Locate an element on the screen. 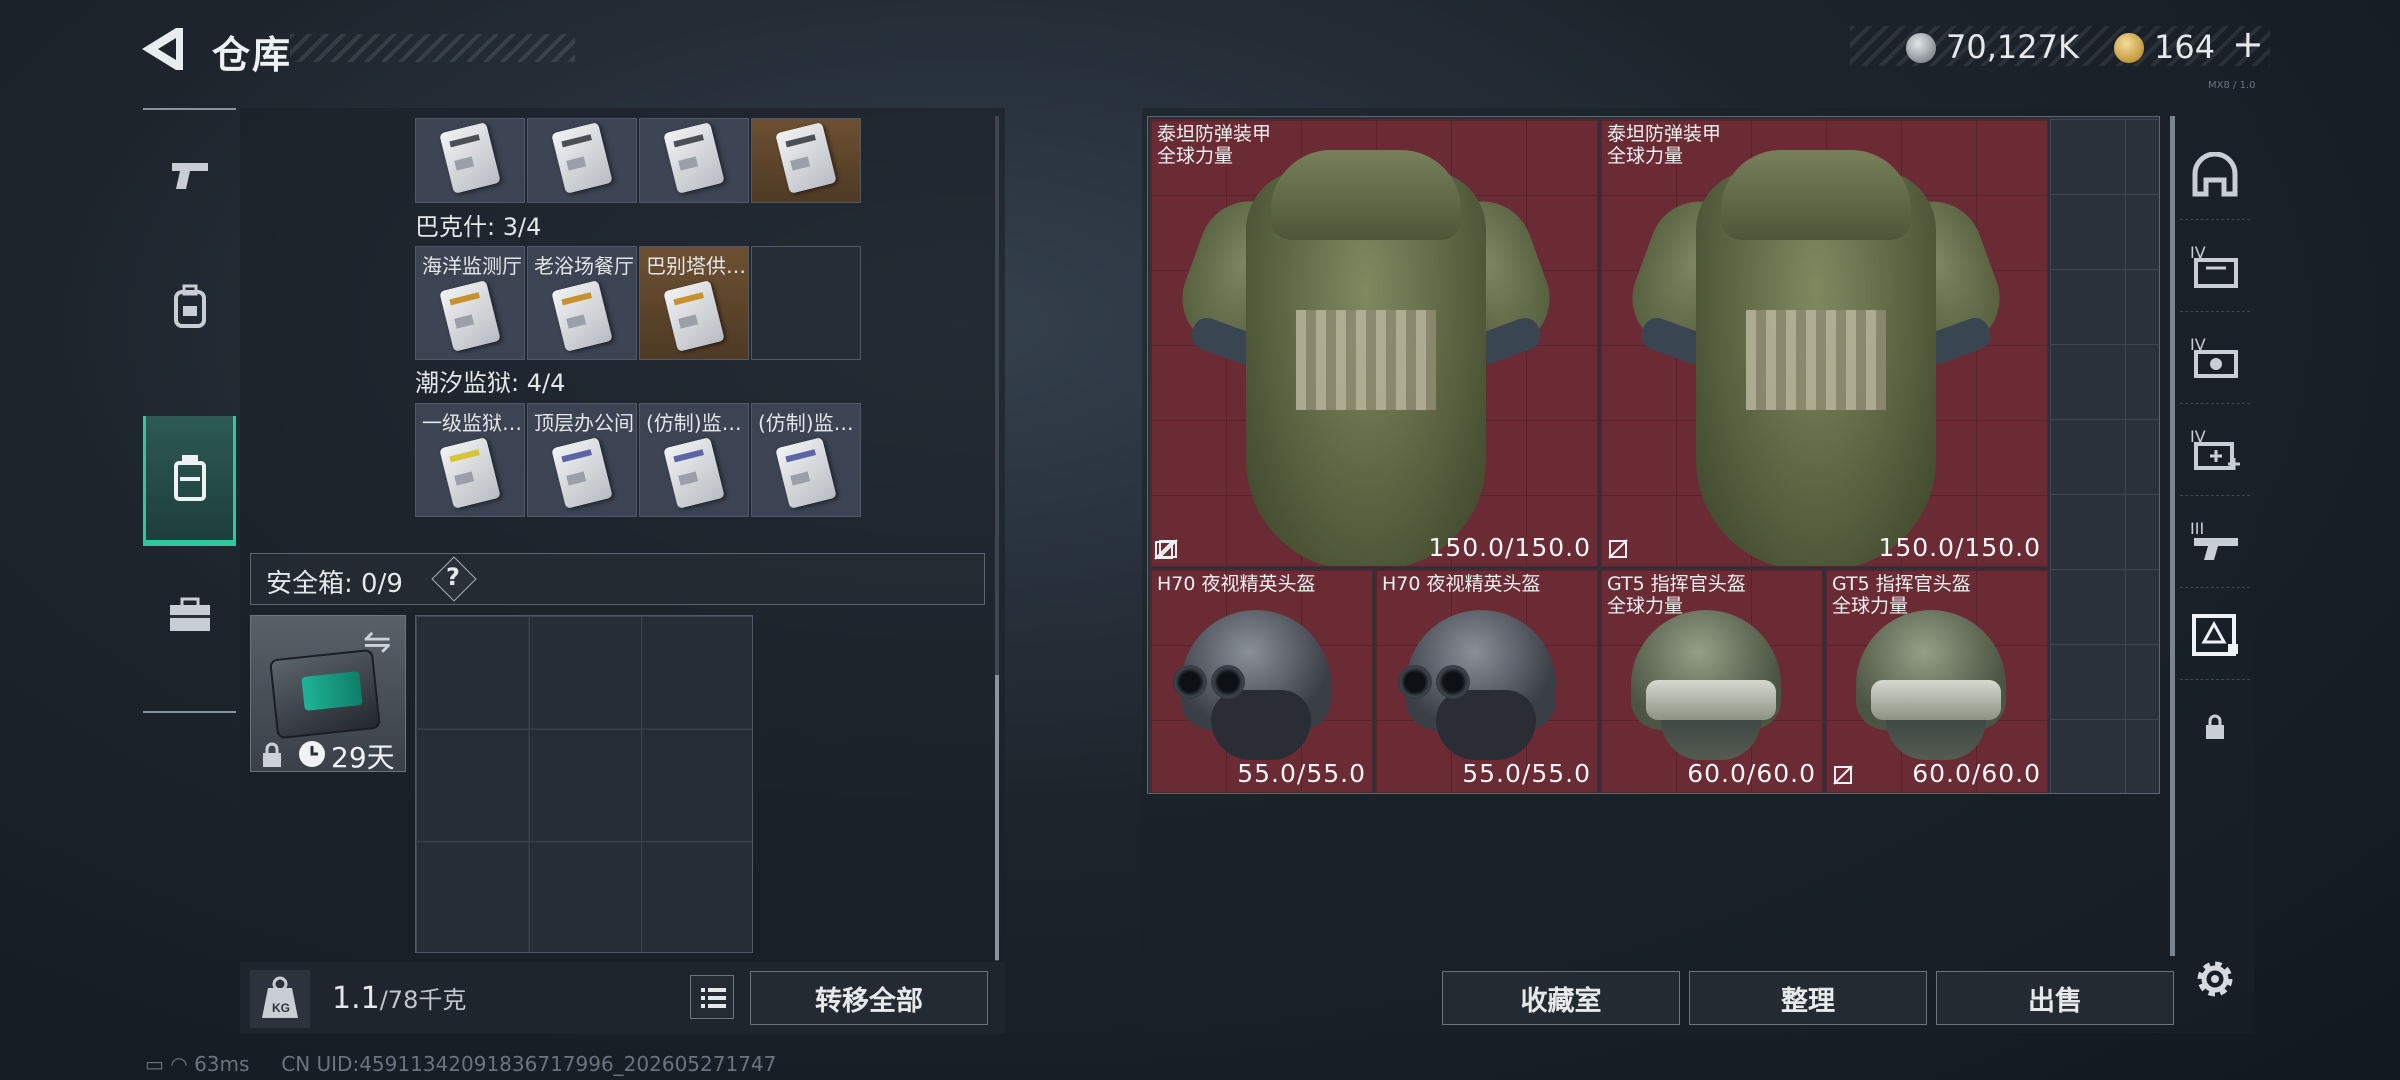 This screenshot has width=2400, height=1080. tab-storage is located at coordinates (189, 481).